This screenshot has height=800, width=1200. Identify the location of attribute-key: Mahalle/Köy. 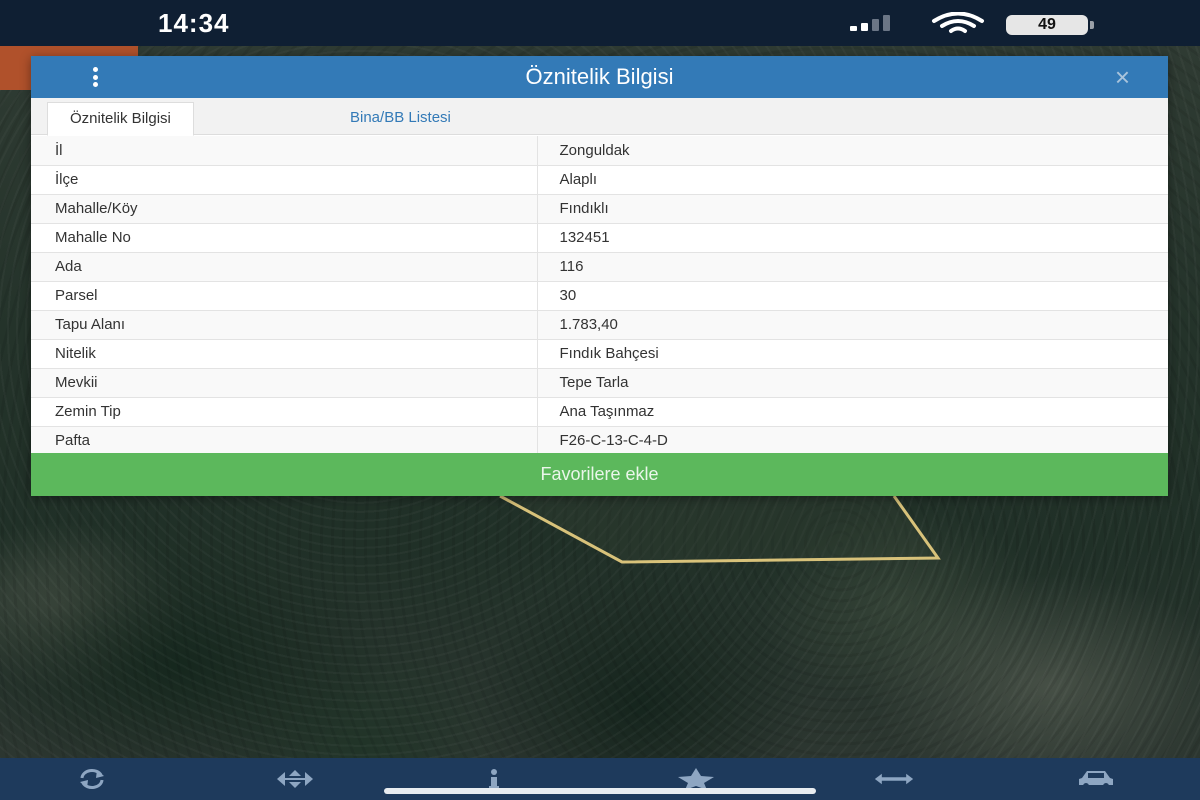
(284, 209).